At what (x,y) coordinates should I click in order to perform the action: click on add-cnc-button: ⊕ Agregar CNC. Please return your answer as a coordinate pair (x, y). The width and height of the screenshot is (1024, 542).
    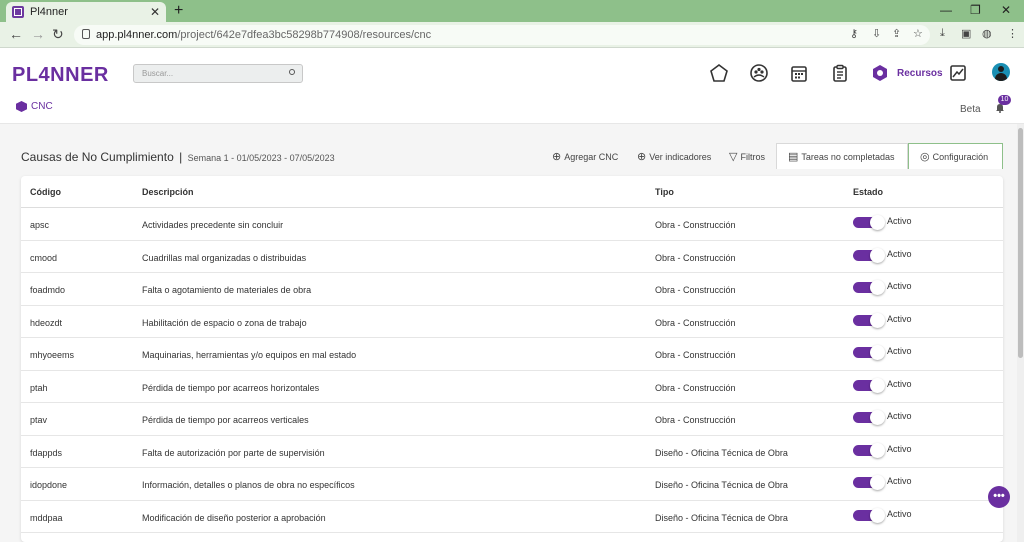
    Looking at the image, I should click on (585, 156).